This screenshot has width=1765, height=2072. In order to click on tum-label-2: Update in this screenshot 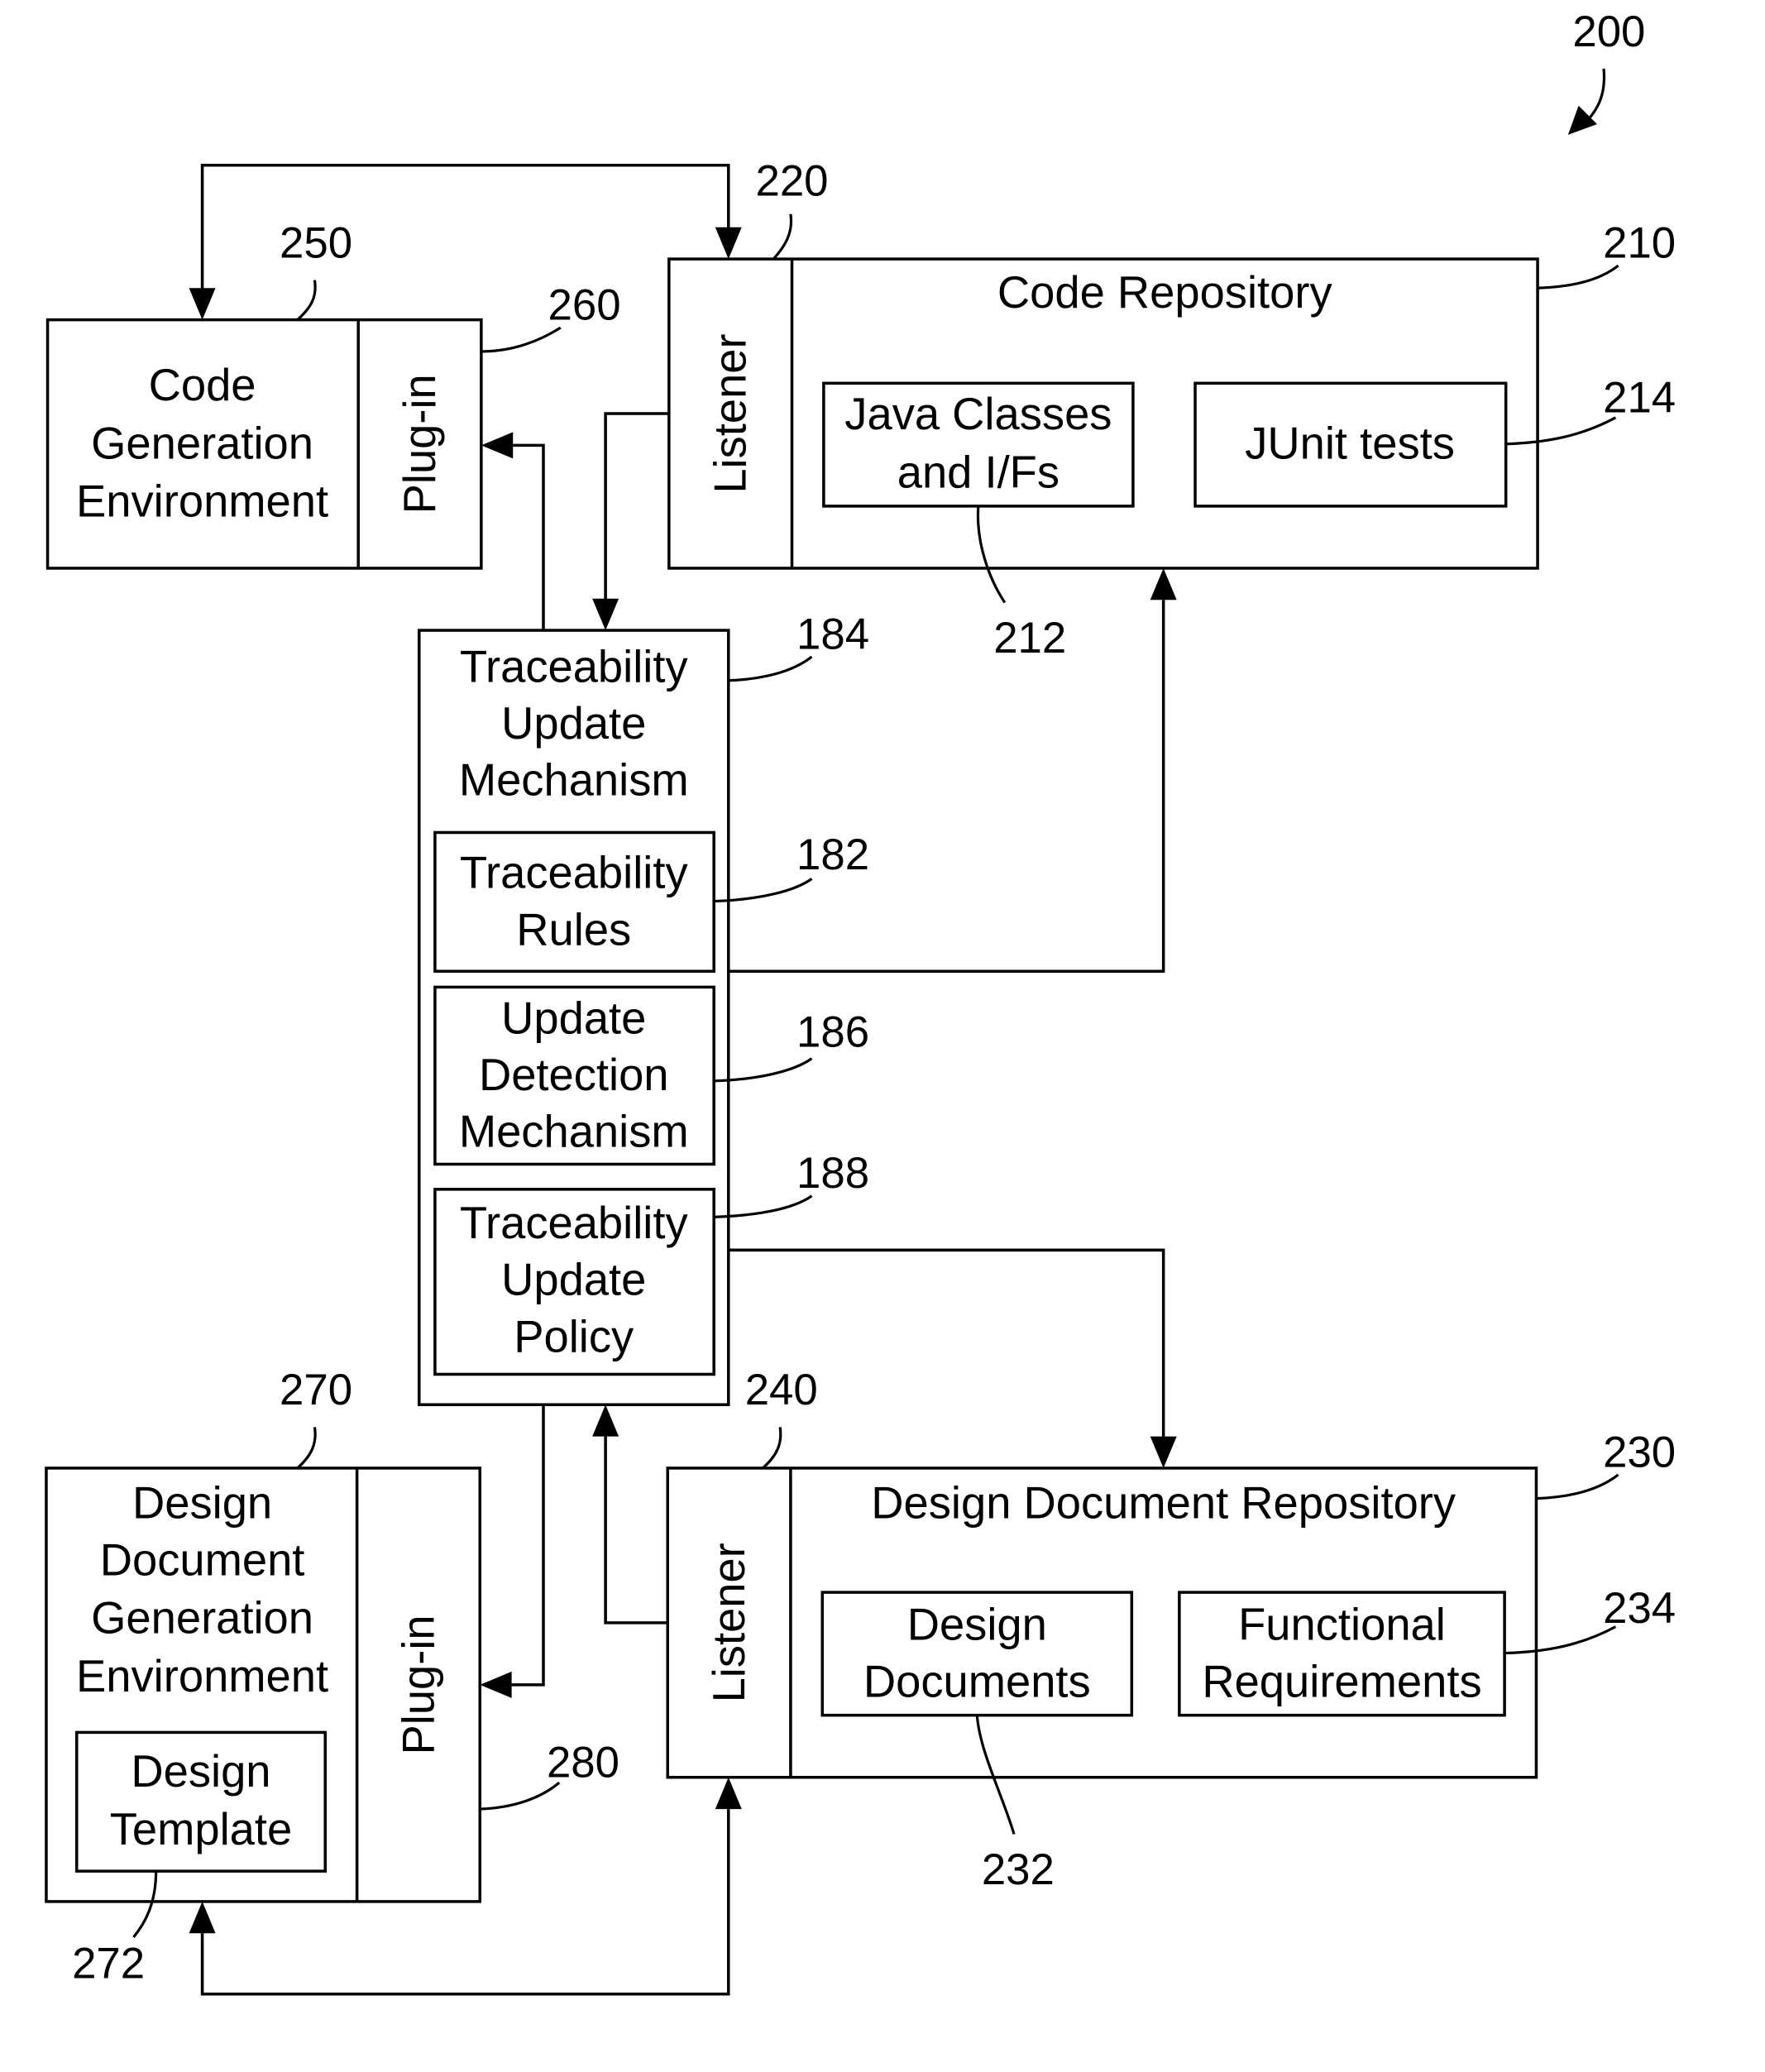, I will do `click(573, 724)`.